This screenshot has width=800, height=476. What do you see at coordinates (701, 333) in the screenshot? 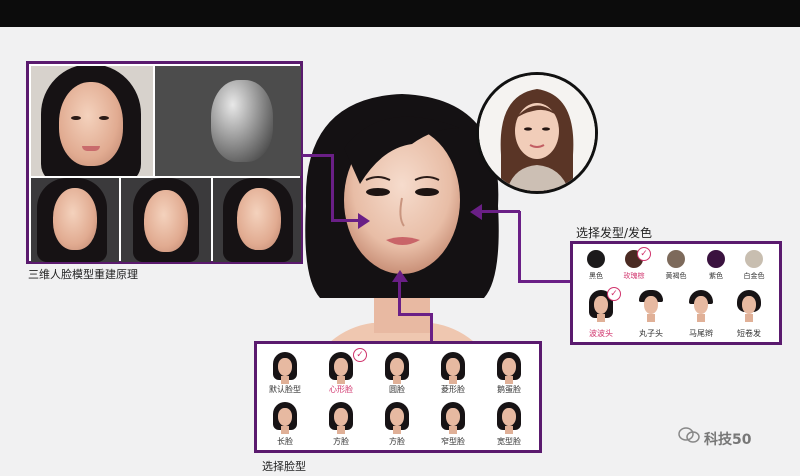
I see `hair-style-label: 马尾辫` at bounding box center [701, 333].